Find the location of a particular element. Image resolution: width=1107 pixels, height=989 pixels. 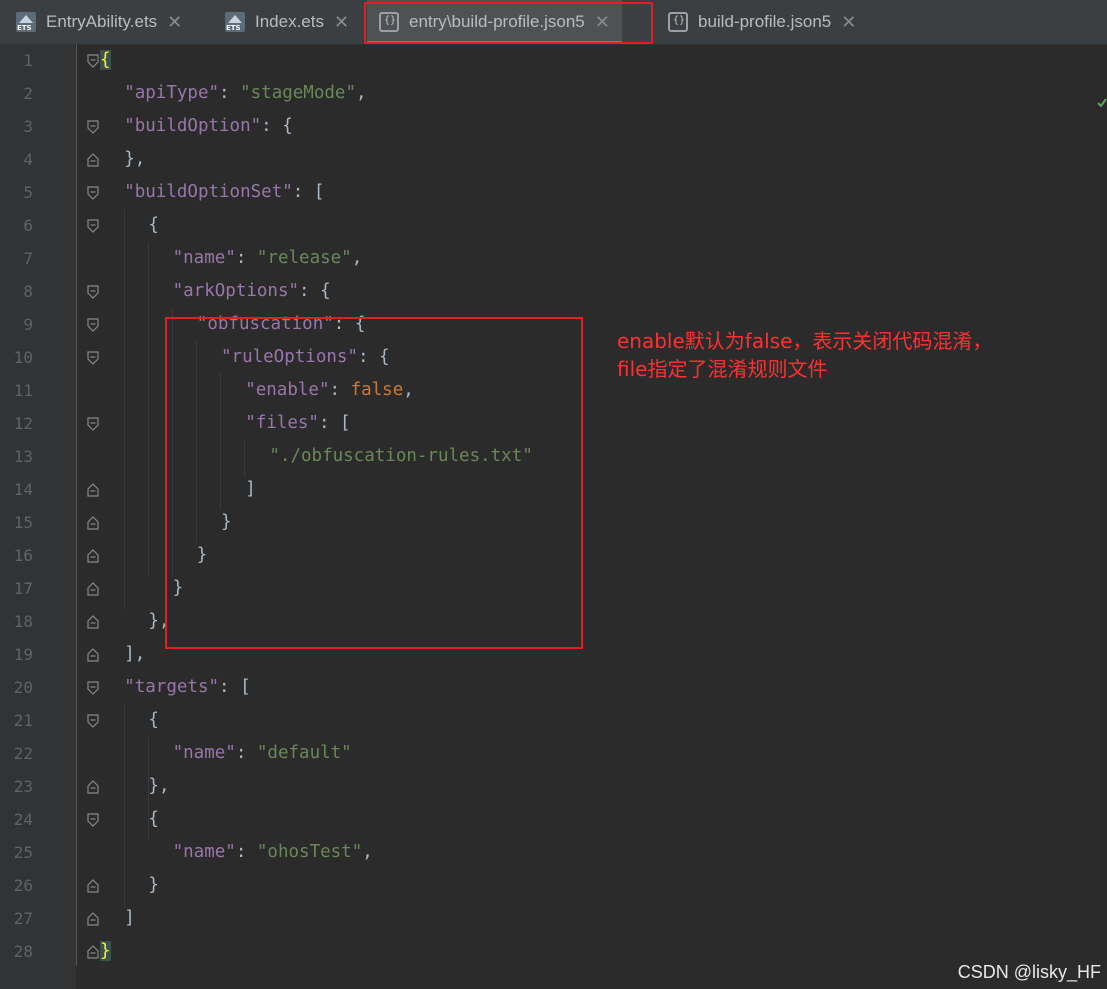

code-line: "enable": false, is located at coordinates (329, 390).